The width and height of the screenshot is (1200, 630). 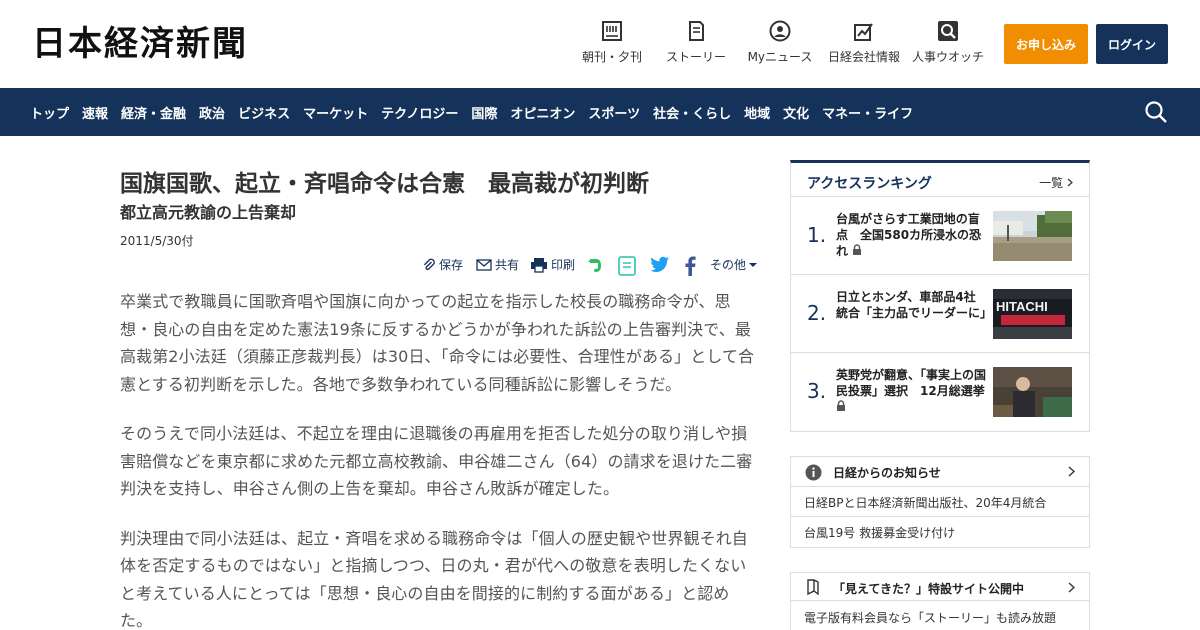 I want to click on article-title: 国旗国歌、起立・斉唱命令は合憲 最高裁が初判断, so click(x=384, y=184).